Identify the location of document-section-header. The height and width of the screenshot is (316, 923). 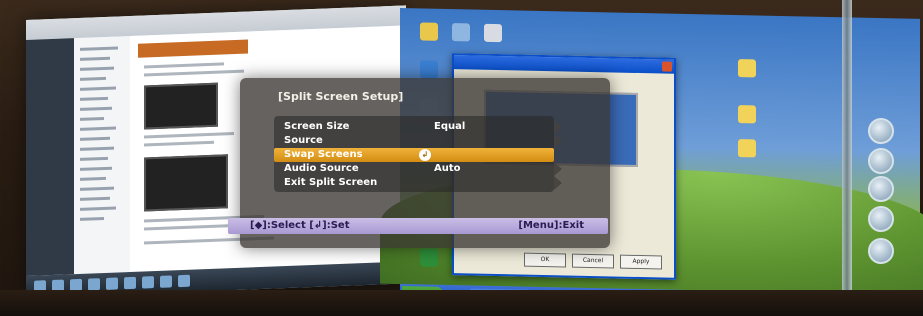
(193, 48).